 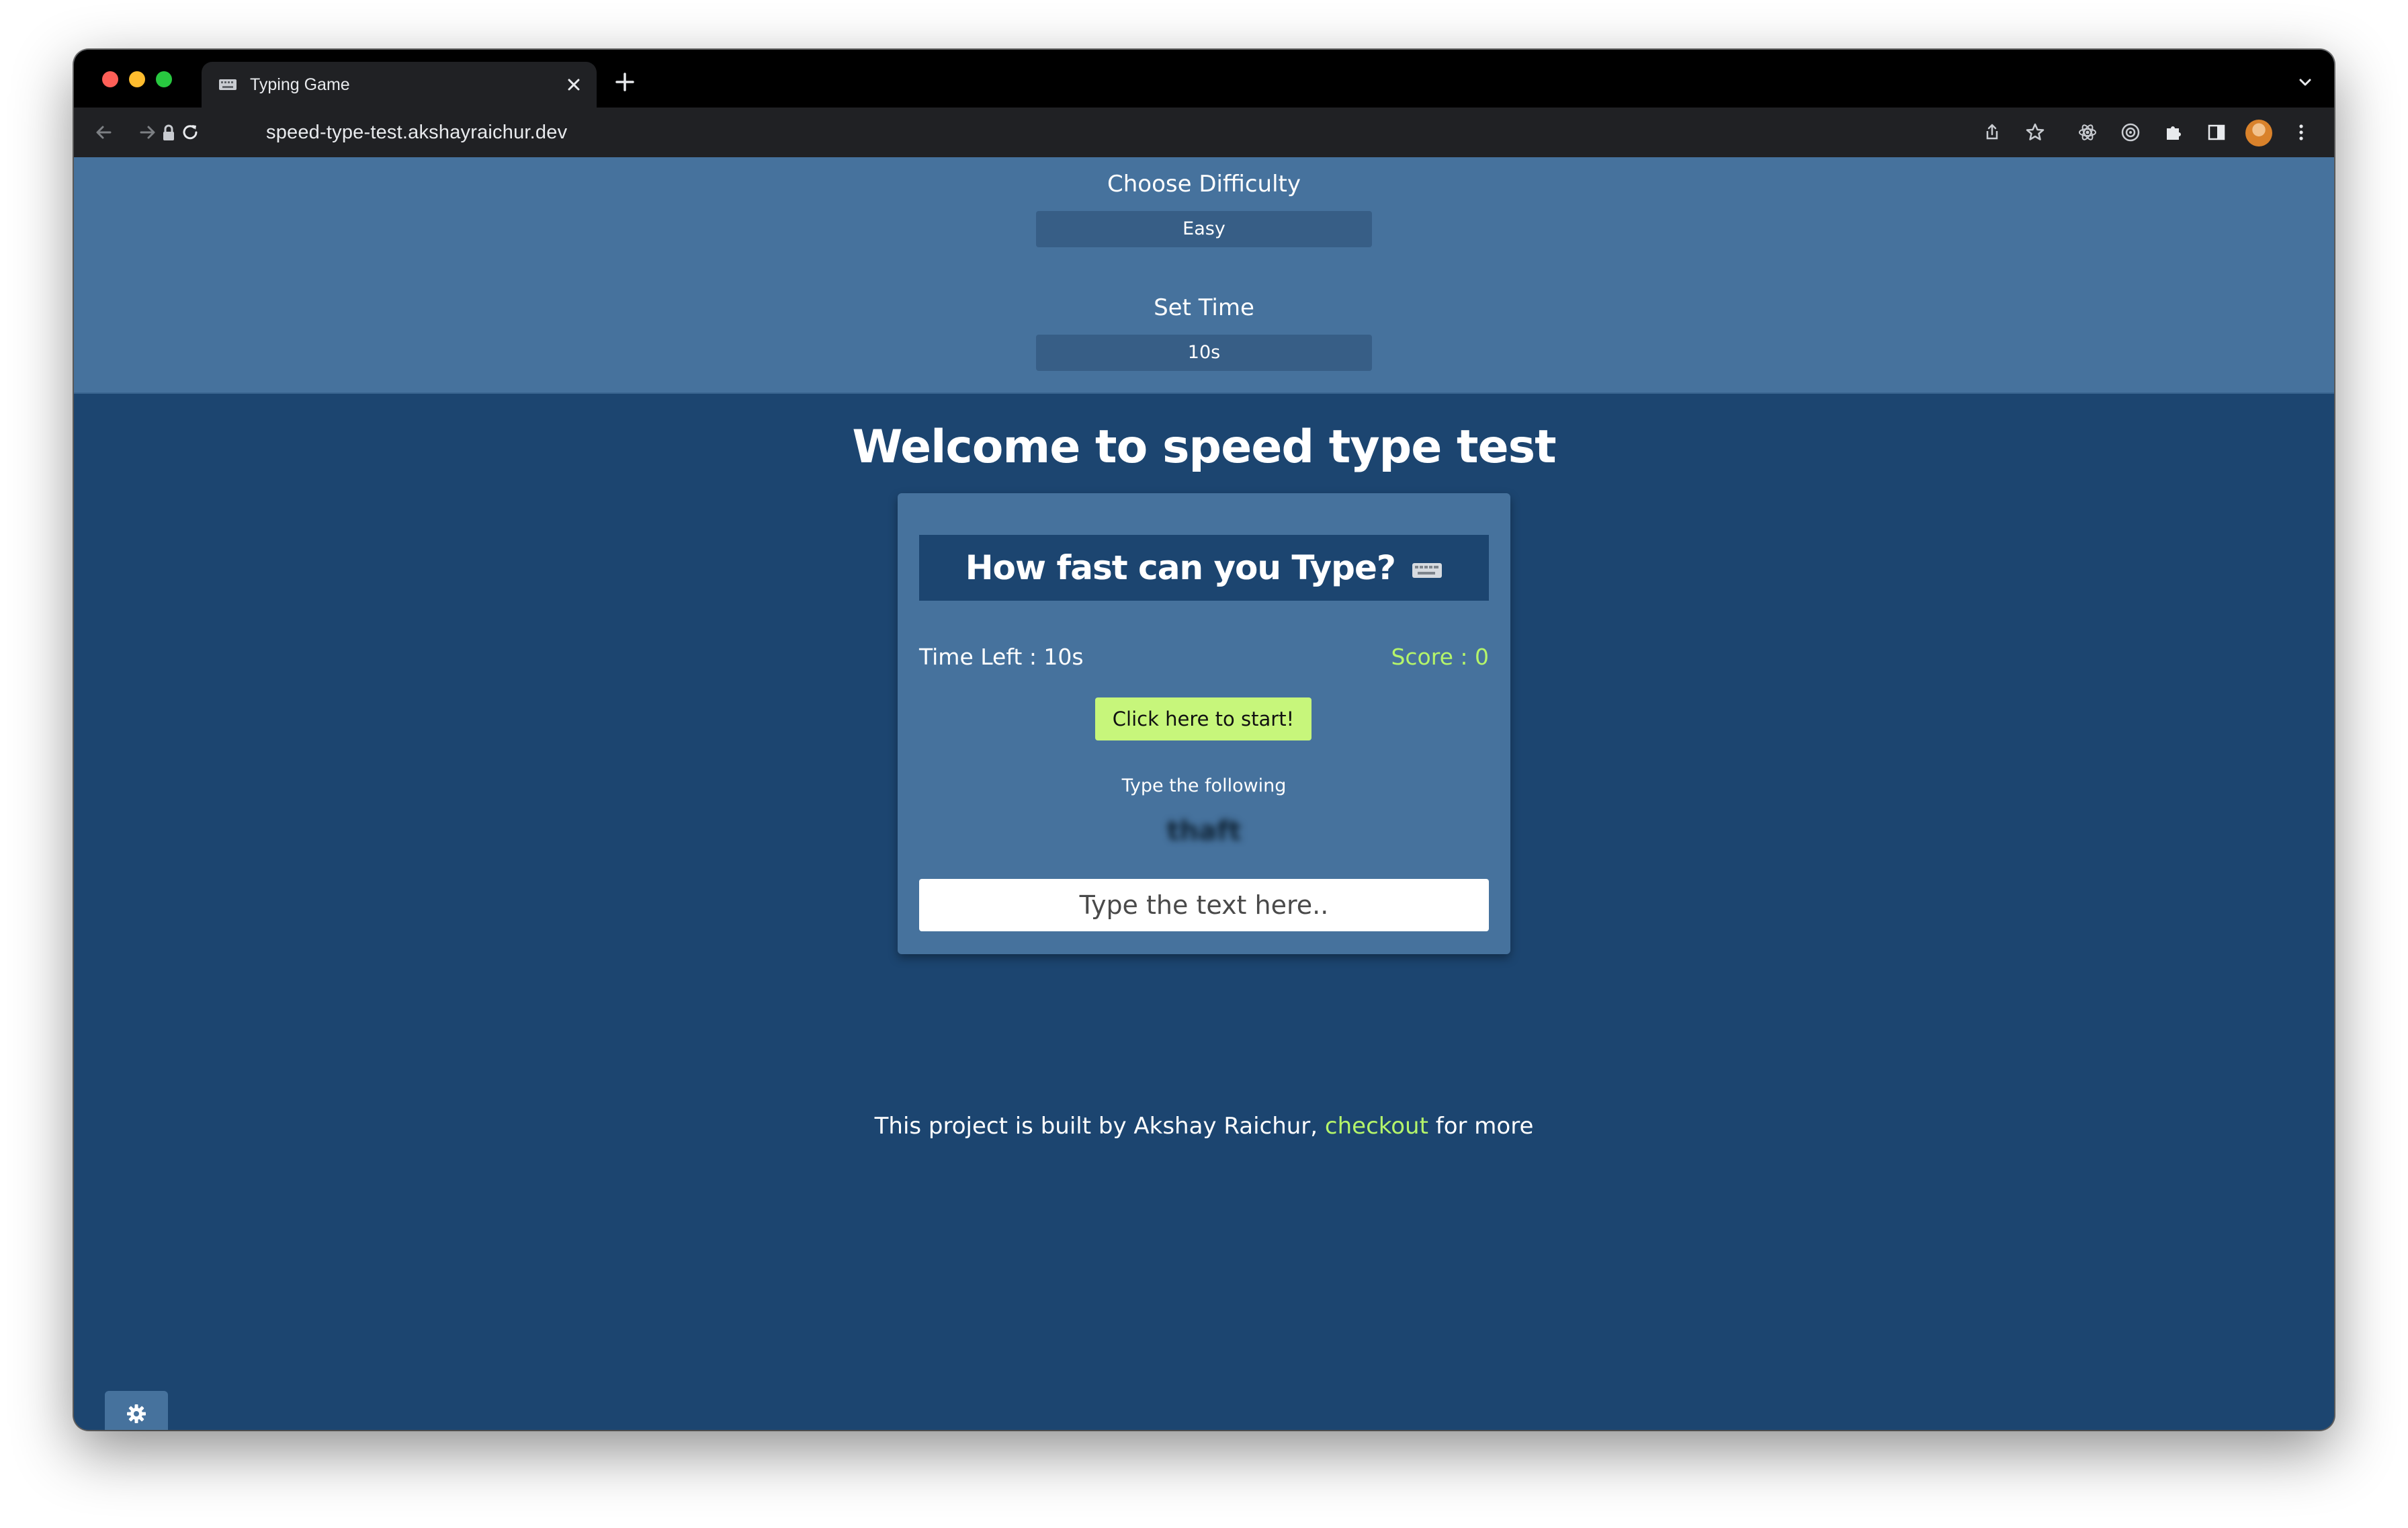 I want to click on window-minimize-button, so click(x=137, y=79).